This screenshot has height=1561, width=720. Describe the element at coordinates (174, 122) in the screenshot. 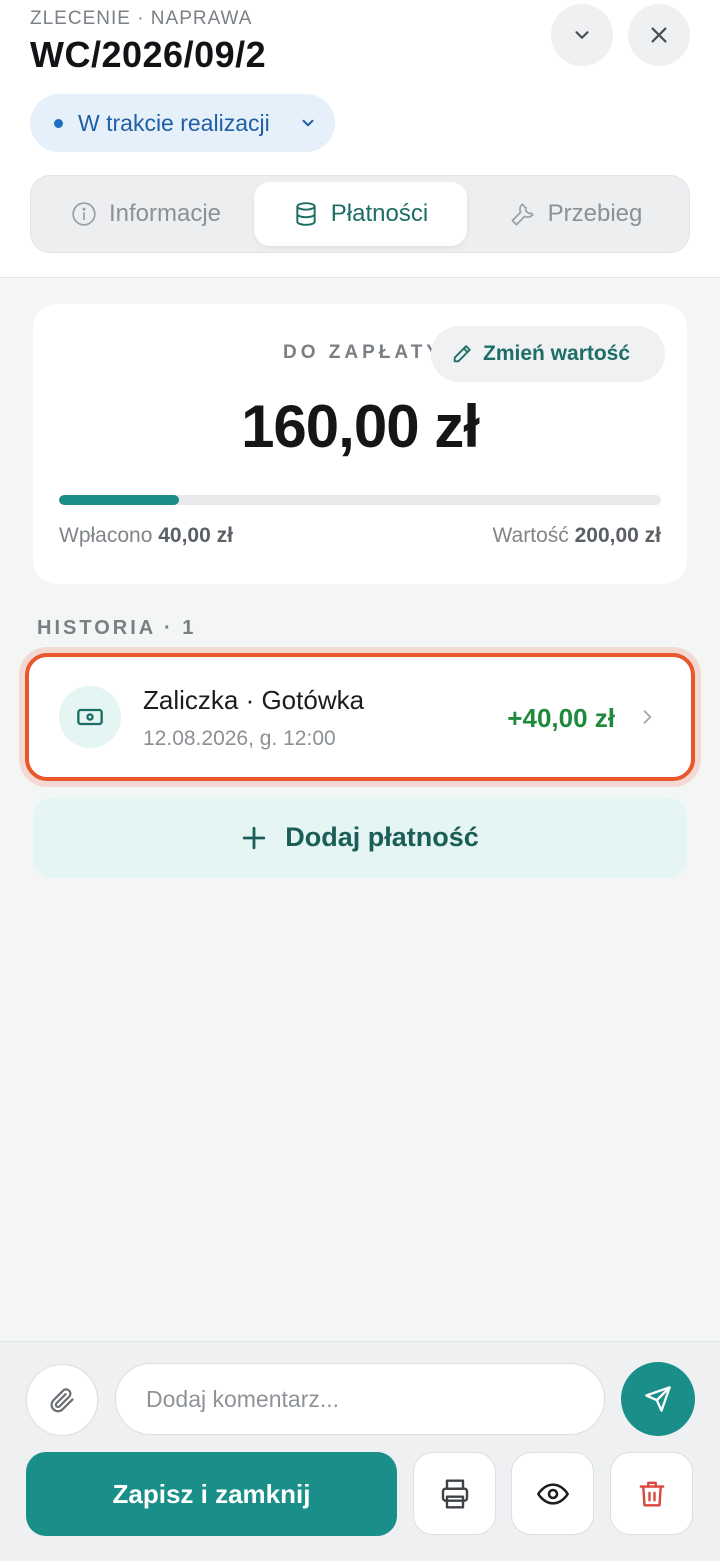

I see `status-label: W trakcie realizacji` at that location.